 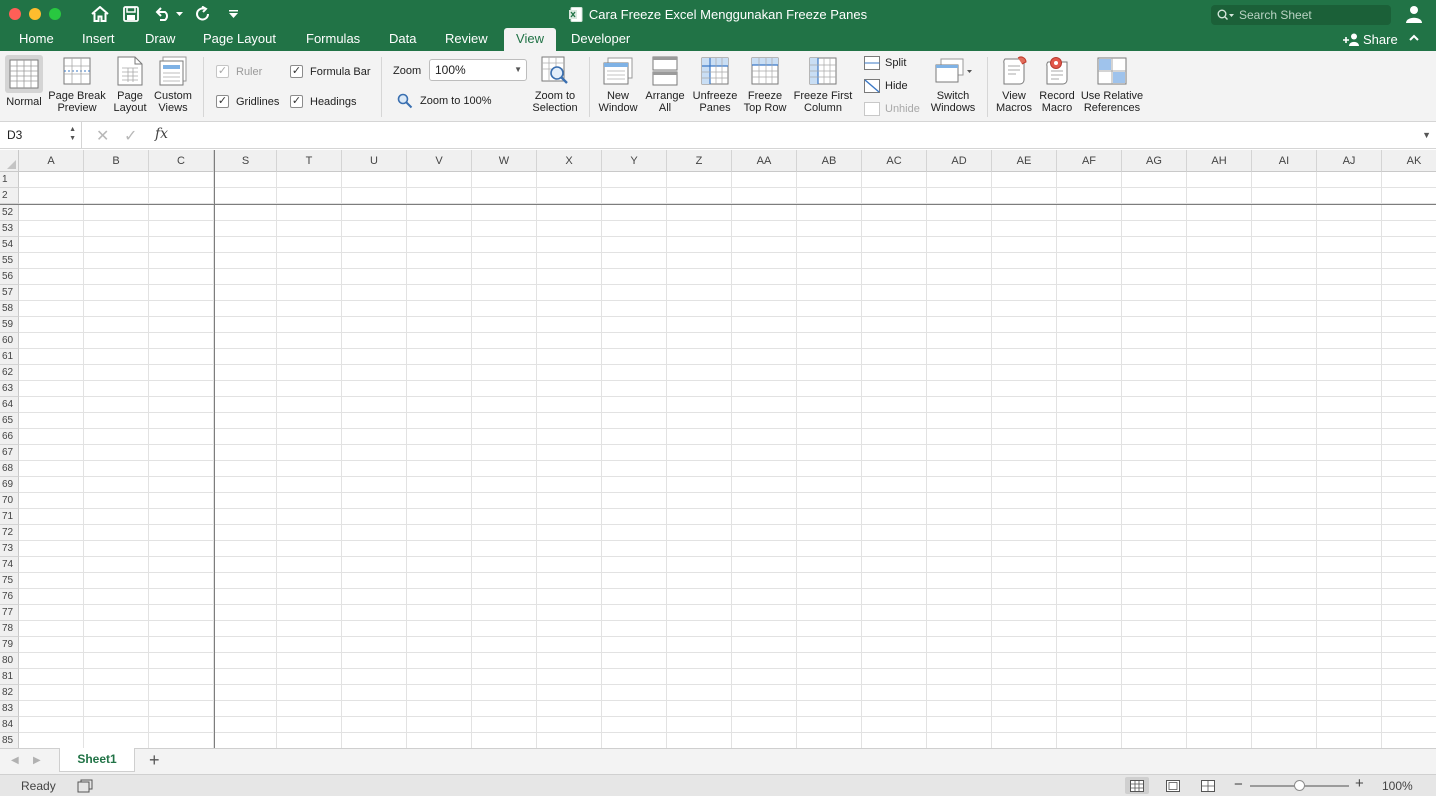 I want to click on row-header: 83, so click(x=9, y=709).